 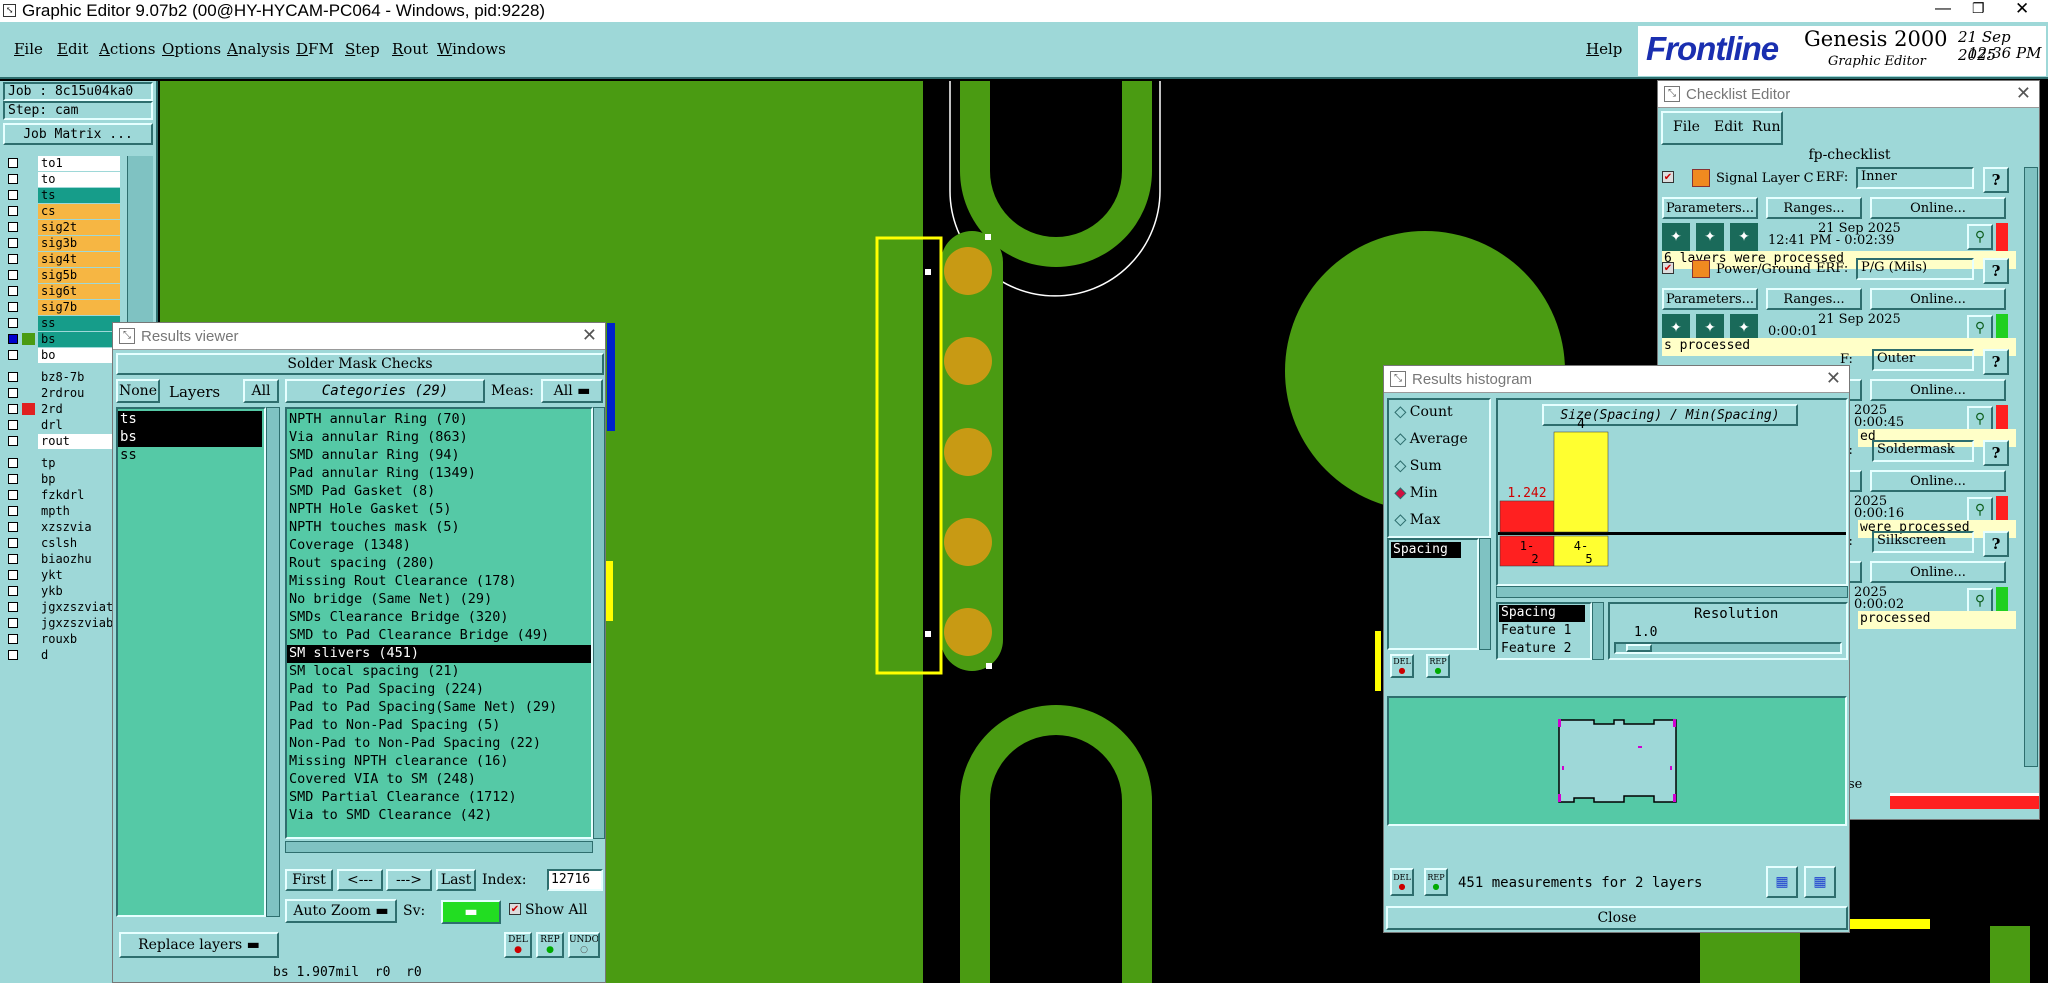 What do you see at coordinates (79, 559) in the screenshot?
I see `layer-name: biaozhu` at bounding box center [79, 559].